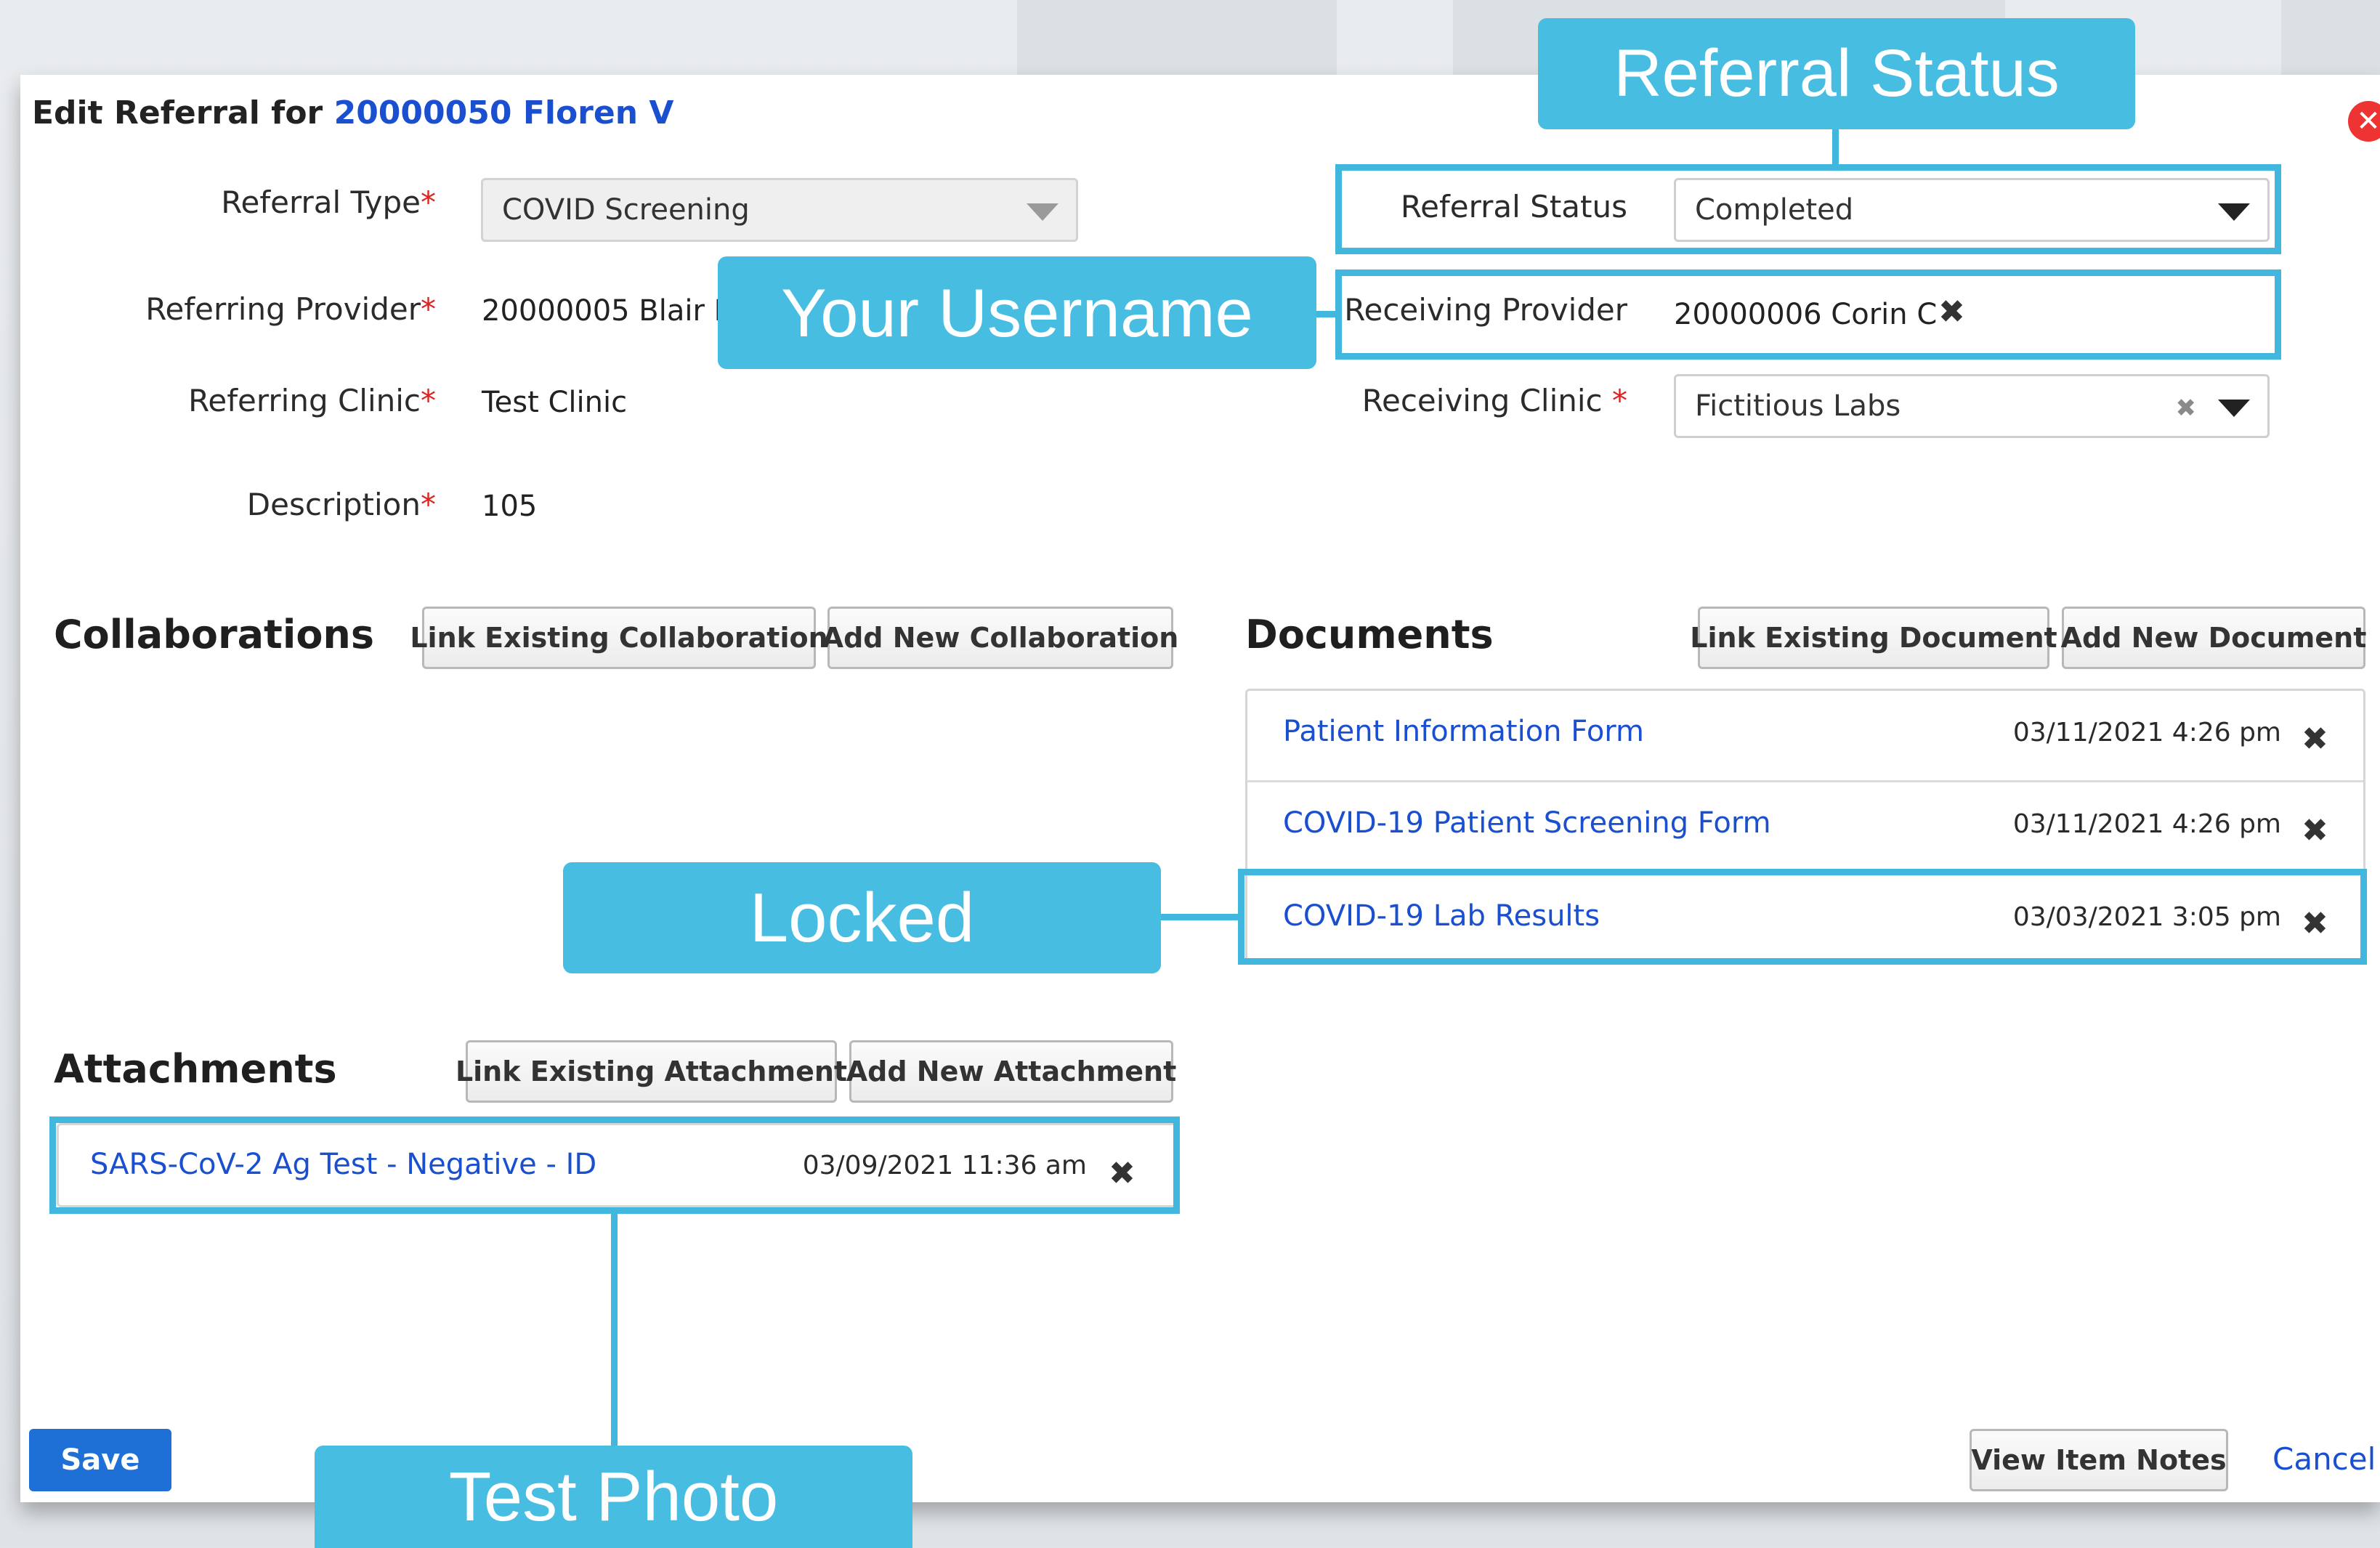 The width and height of the screenshot is (2380, 1548). What do you see at coordinates (504, 112) in the screenshot?
I see `patient-link: 20000050 Floren V` at bounding box center [504, 112].